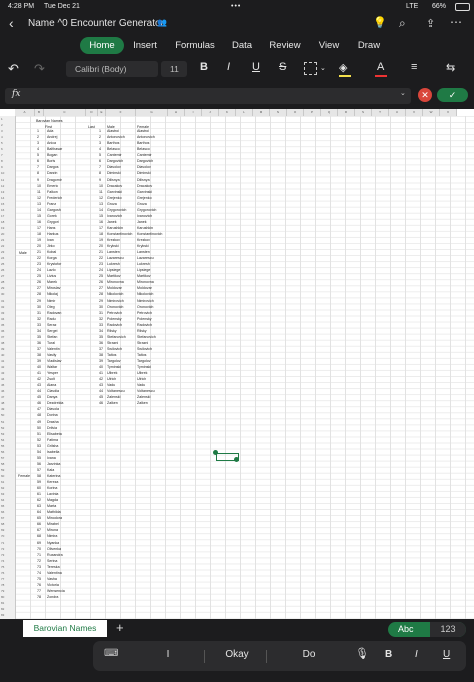 This screenshot has width=474, height=682. Describe the element at coordinates (2, 355) in the screenshot. I see `row-number: 40` at that location.